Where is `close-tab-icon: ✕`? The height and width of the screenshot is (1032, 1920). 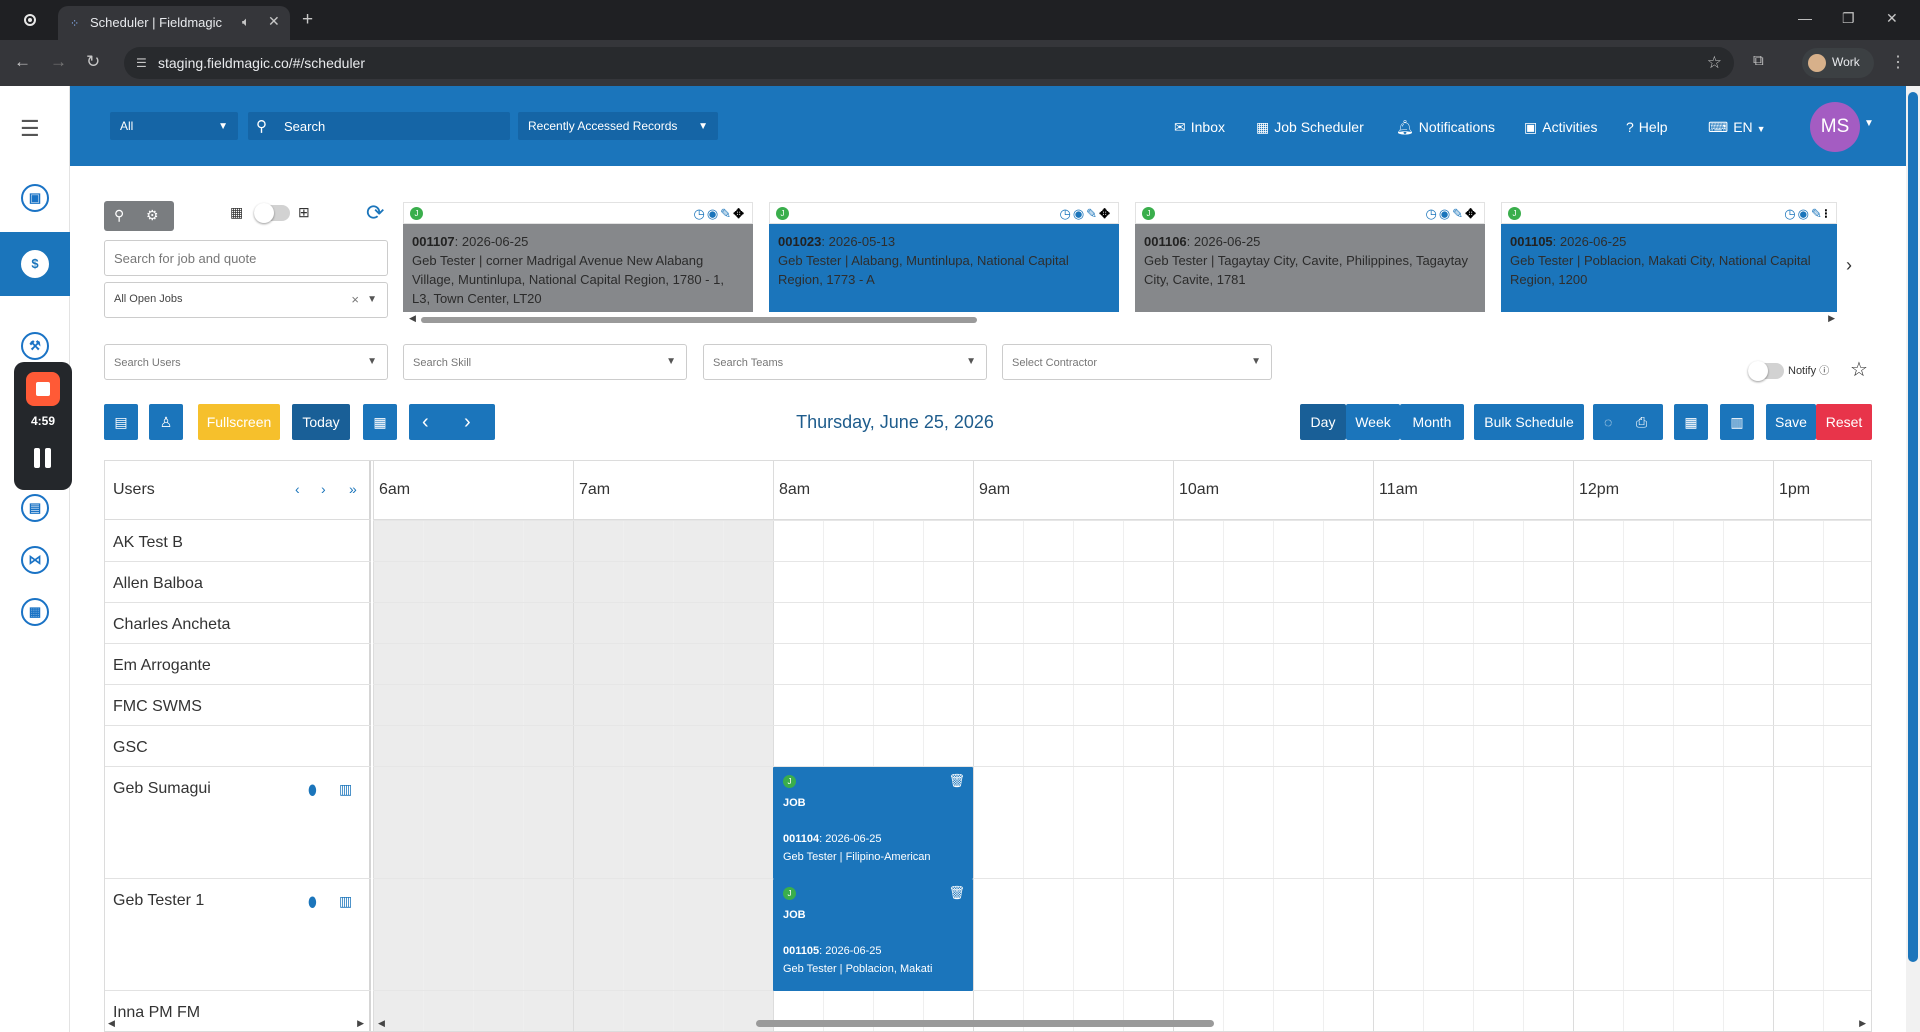
close-tab-icon: ✕ is located at coordinates (274, 21).